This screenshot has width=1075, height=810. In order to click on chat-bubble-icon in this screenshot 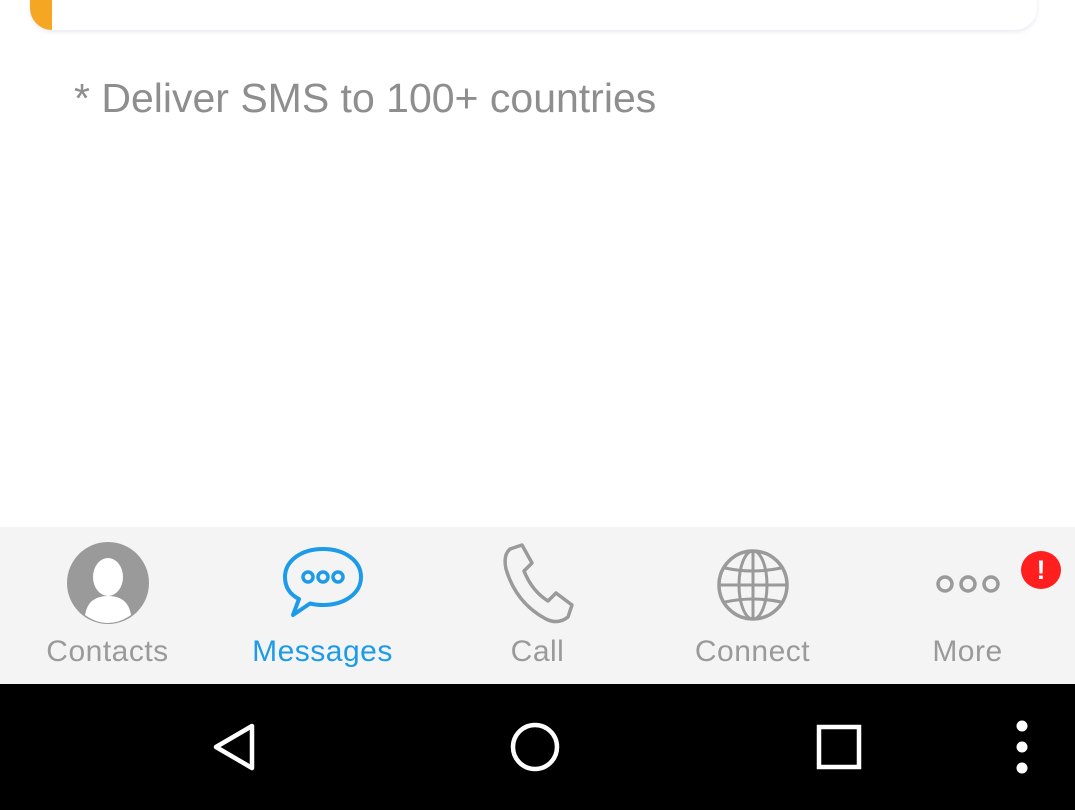, I will do `click(323, 583)`.